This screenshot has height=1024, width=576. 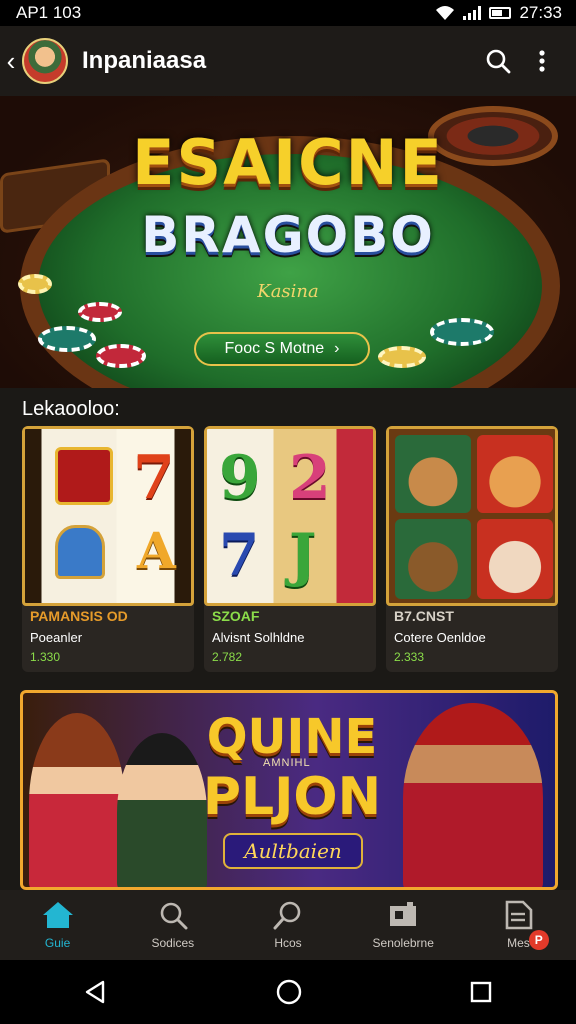 I want to click on card-count: 1.330, so click(x=45, y=657).